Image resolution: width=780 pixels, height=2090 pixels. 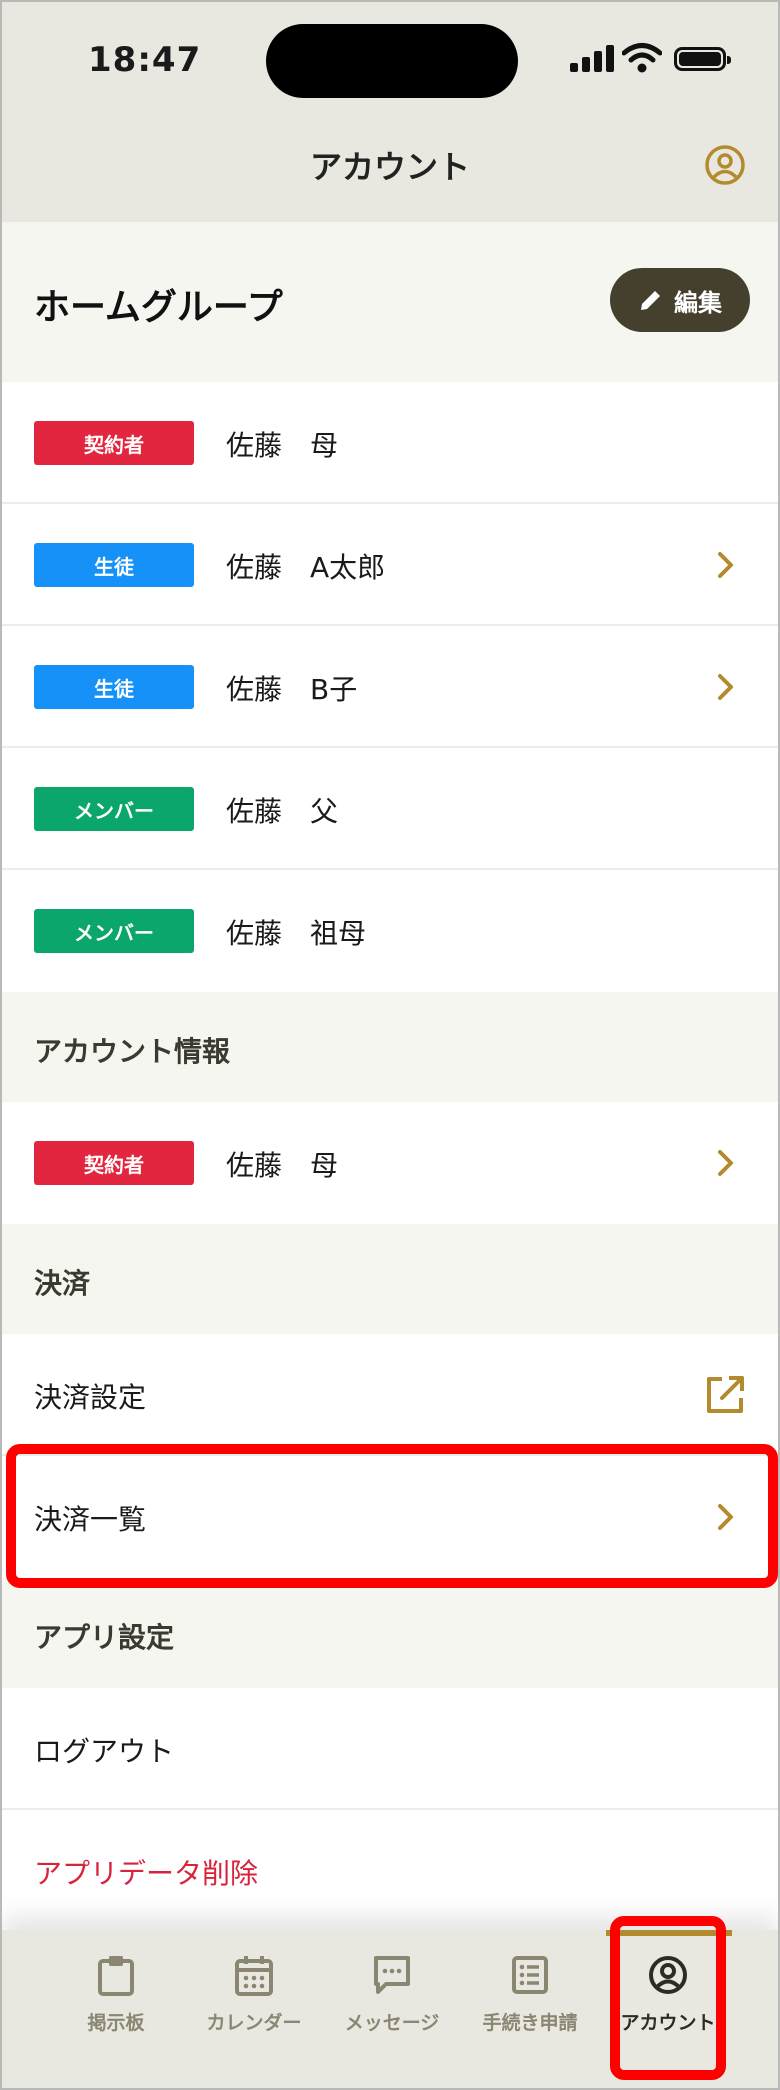 What do you see at coordinates (62, 1283) in the screenshot?
I see `payment-title: 決済` at bounding box center [62, 1283].